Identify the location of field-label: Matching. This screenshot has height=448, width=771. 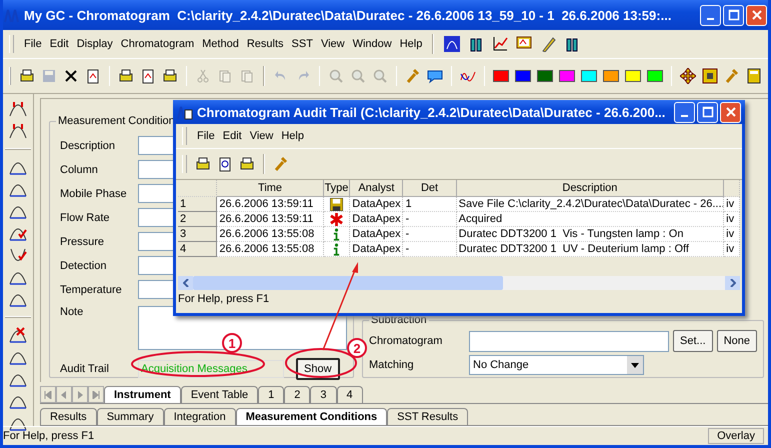
(392, 365).